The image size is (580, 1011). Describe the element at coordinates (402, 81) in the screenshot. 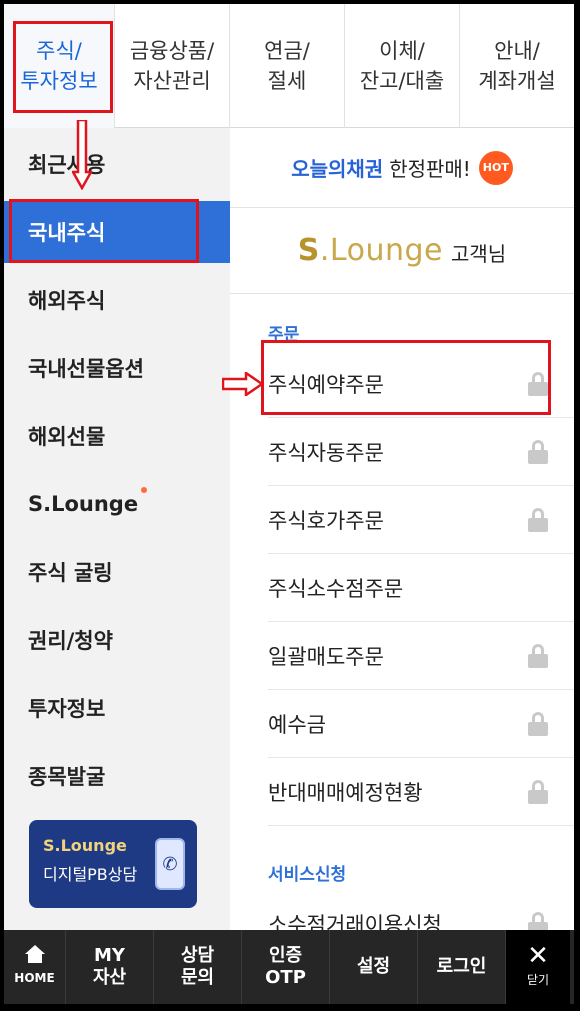

I see `tab-label-line2: 잔고/대출` at that location.